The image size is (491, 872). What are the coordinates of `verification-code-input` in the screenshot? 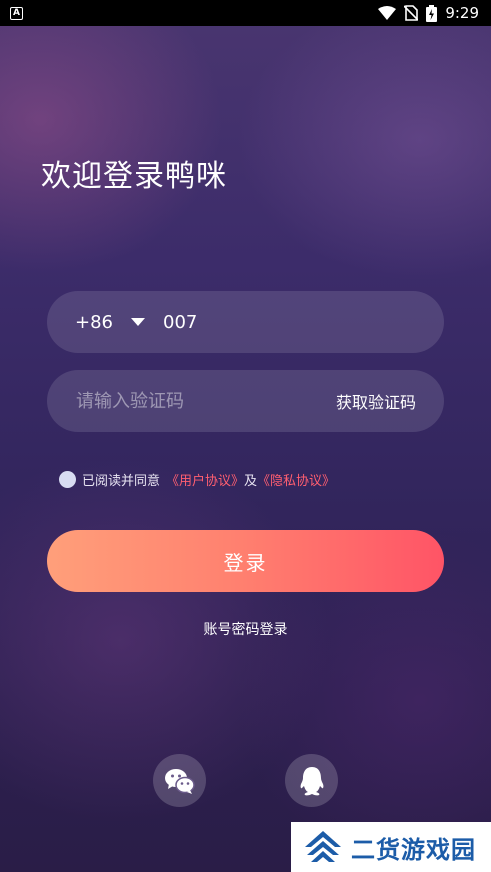 It's located at (186, 401).